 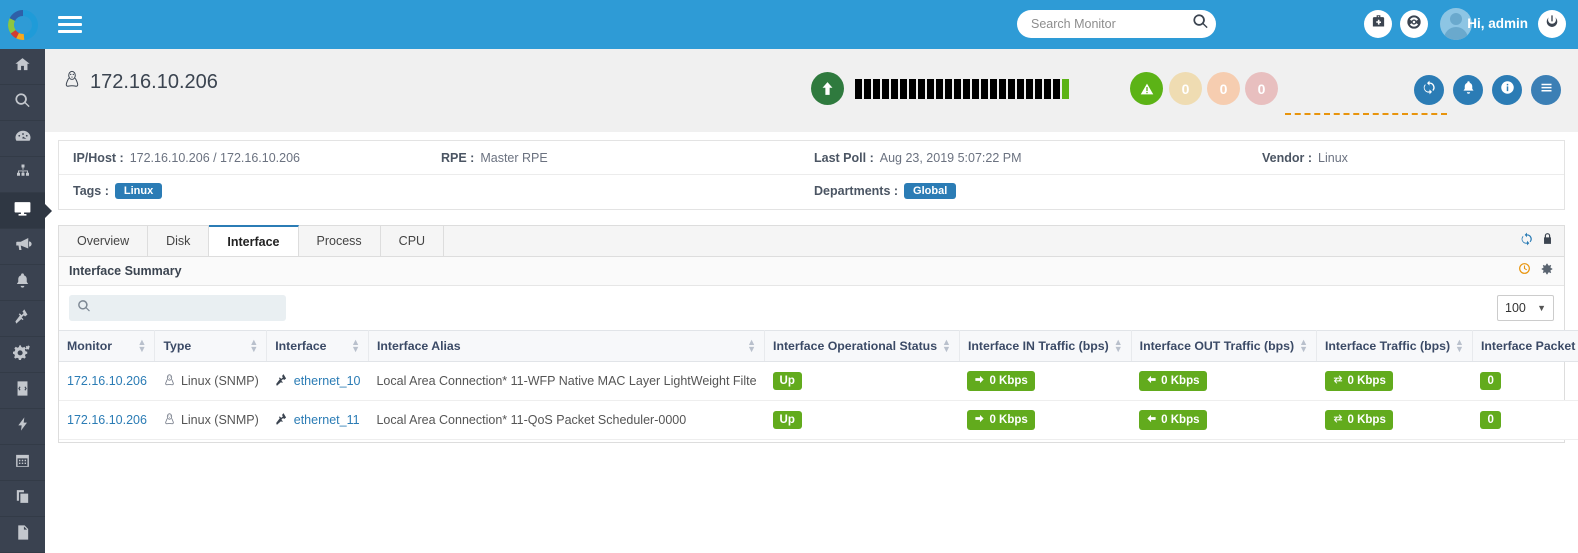 I want to click on department-badge: Global, so click(x=930, y=191).